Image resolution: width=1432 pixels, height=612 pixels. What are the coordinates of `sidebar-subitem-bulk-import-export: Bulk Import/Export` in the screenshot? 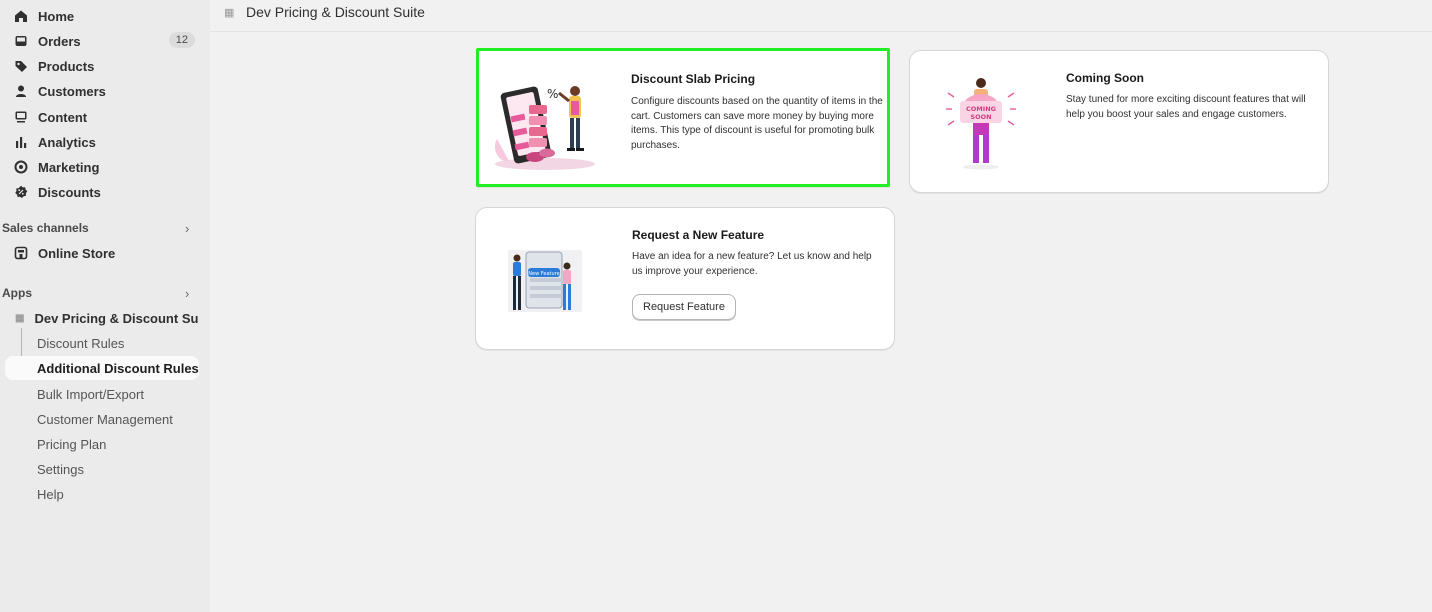 It's located at (102, 394).